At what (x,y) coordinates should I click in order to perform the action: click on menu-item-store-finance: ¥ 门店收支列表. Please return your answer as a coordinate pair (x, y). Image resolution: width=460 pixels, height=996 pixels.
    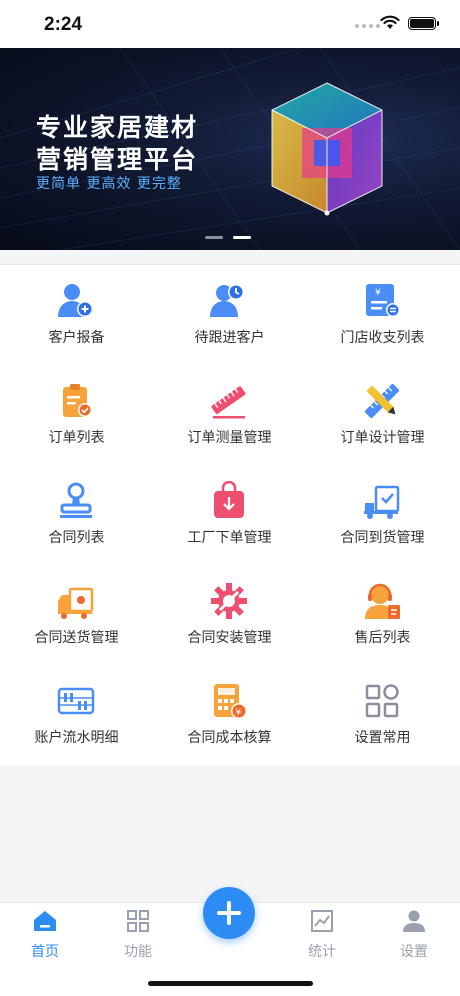
    Looking at the image, I should click on (382, 315).